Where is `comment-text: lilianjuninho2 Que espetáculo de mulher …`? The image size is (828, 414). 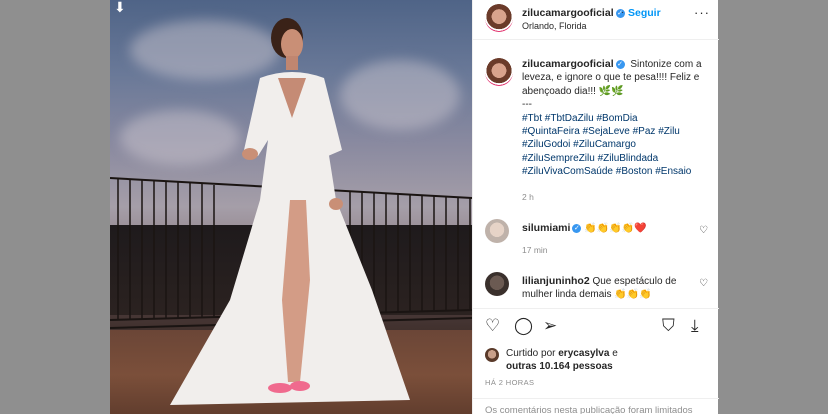
comment-text: lilianjuninho2 Que espetáculo de mulher … is located at coordinates (607, 288).